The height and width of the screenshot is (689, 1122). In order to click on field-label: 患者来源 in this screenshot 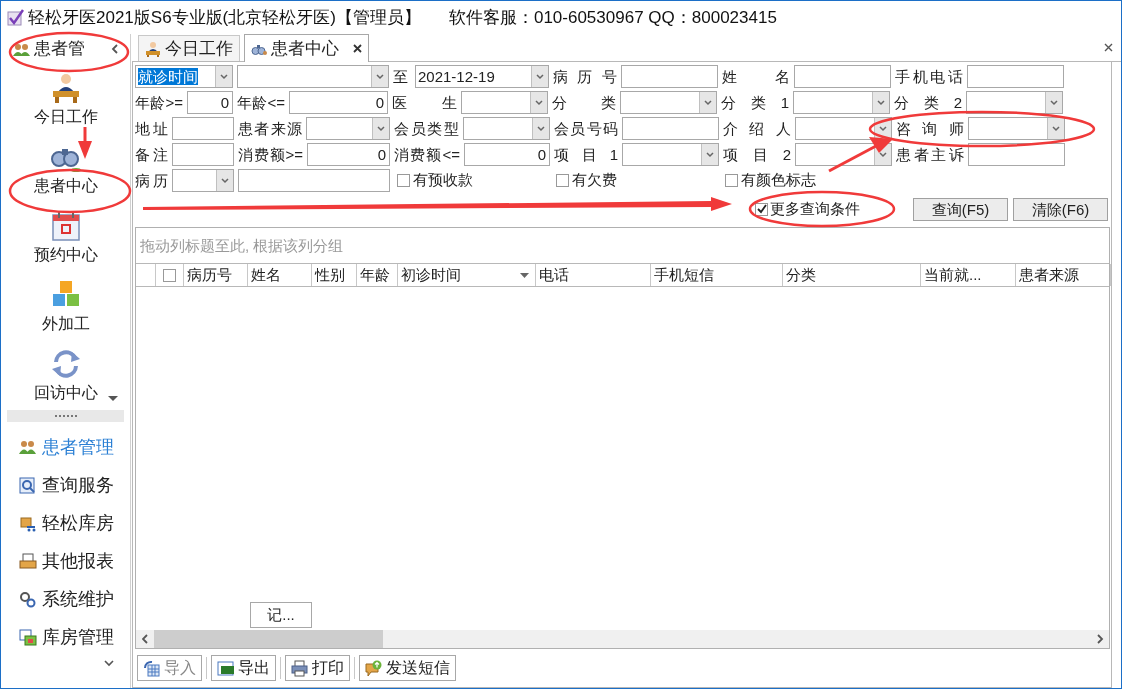, I will do `click(270, 129)`.